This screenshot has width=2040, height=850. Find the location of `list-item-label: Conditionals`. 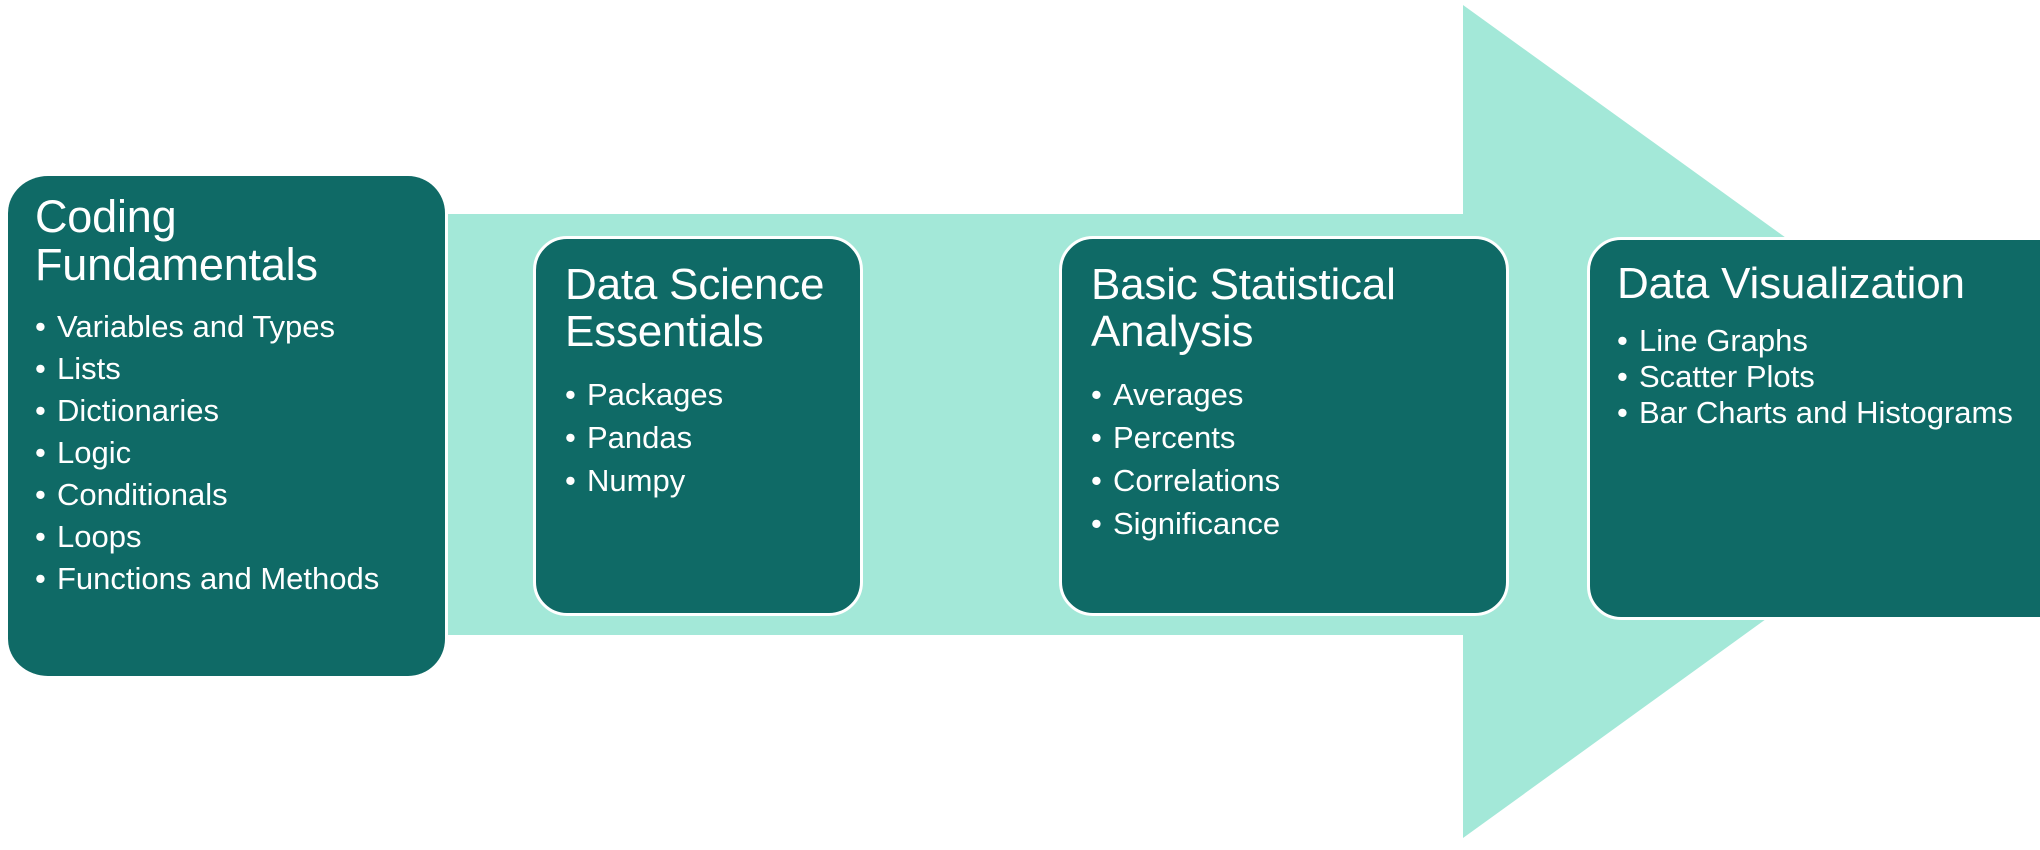

list-item-label: Conditionals is located at coordinates (142, 494).